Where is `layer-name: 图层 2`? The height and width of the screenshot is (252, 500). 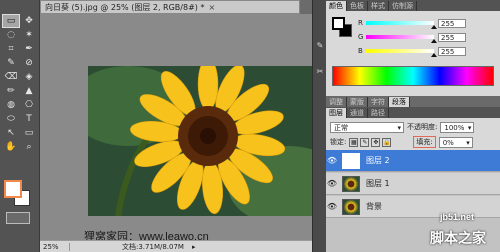
layer-name: 图层 2 is located at coordinates (378, 160).